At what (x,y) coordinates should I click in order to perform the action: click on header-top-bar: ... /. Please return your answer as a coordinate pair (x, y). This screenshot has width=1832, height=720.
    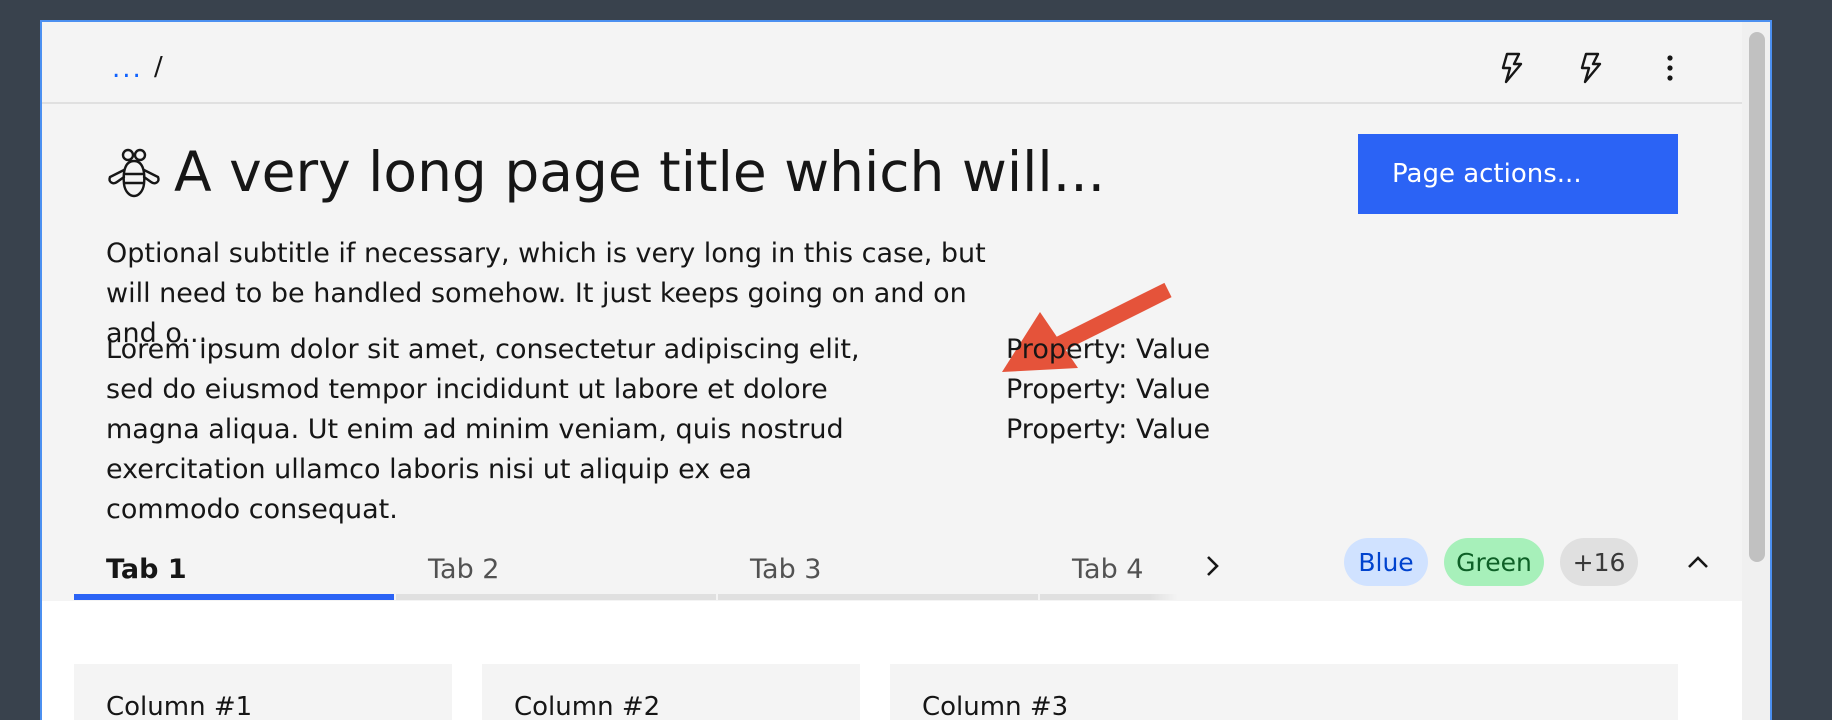
    Looking at the image, I should click on (892, 63).